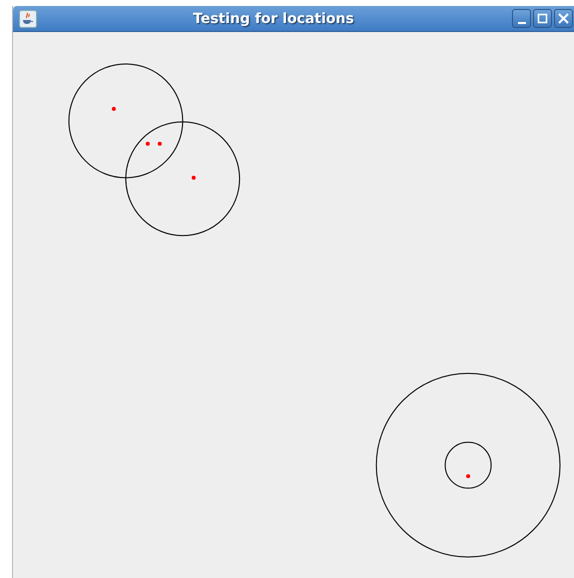  What do you see at coordinates (522, 23) in the screenshot?
I see `minimize-icon` at bounding box center [522, 23].